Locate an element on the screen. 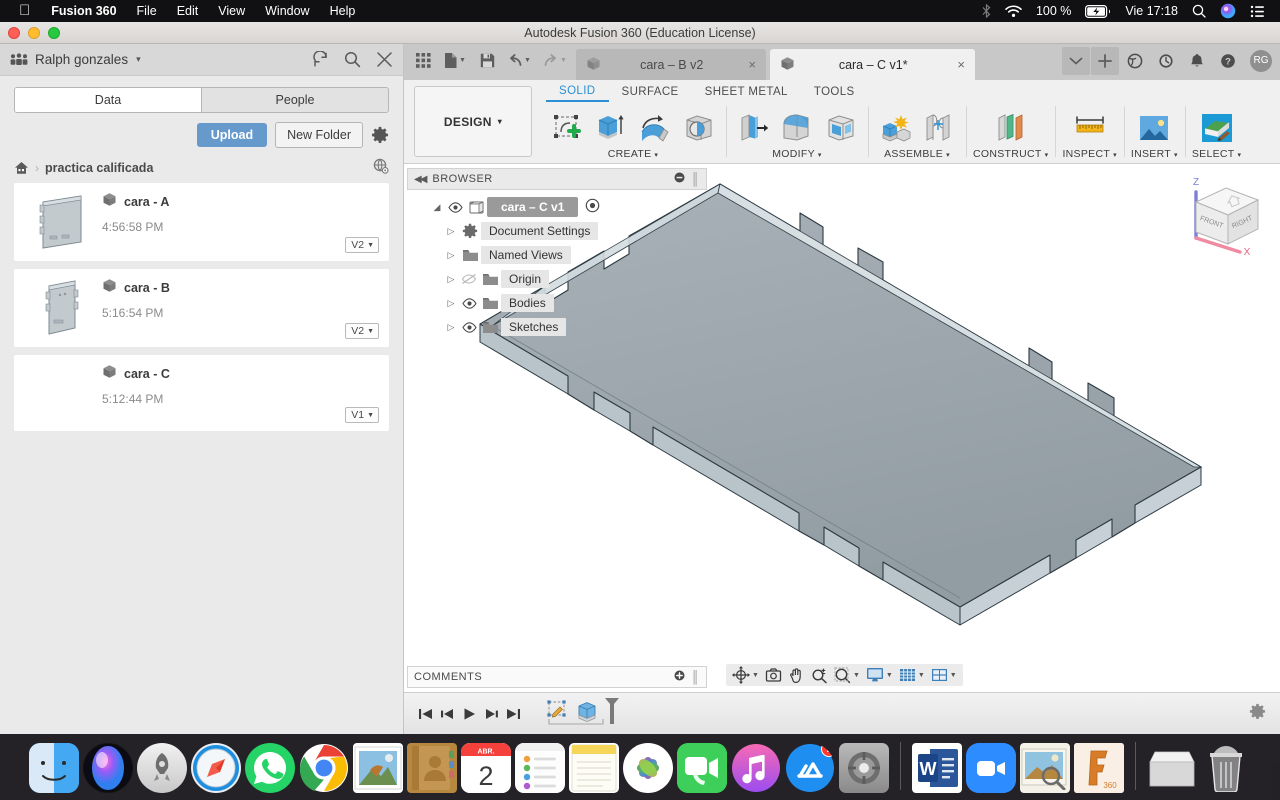  orbit-icon: ▼ is located at coordinates (745, 675).